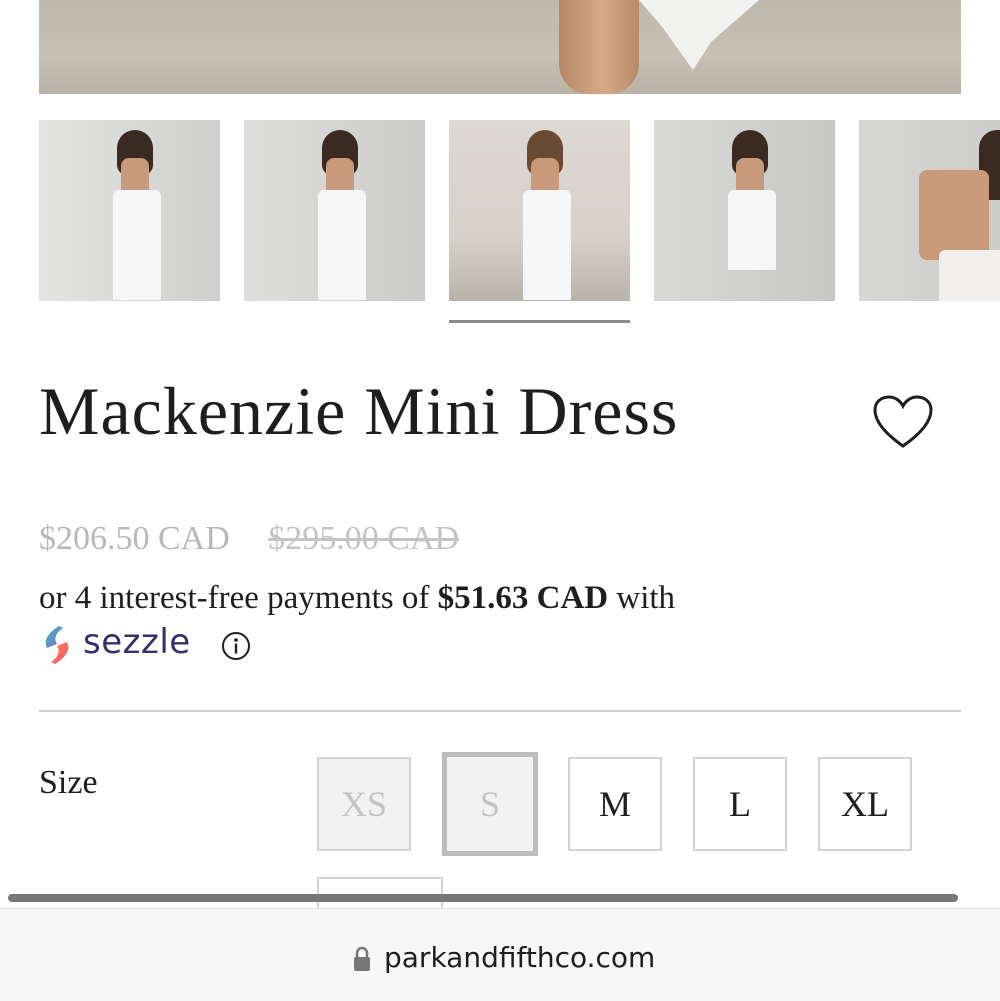 Image resolution: width=1000 pixels, height=1001 pixels. What do you see at coordinates (57, 645) in the screenshot?
I see `sezzle-logo-icon` at bounding box center [57, 645].